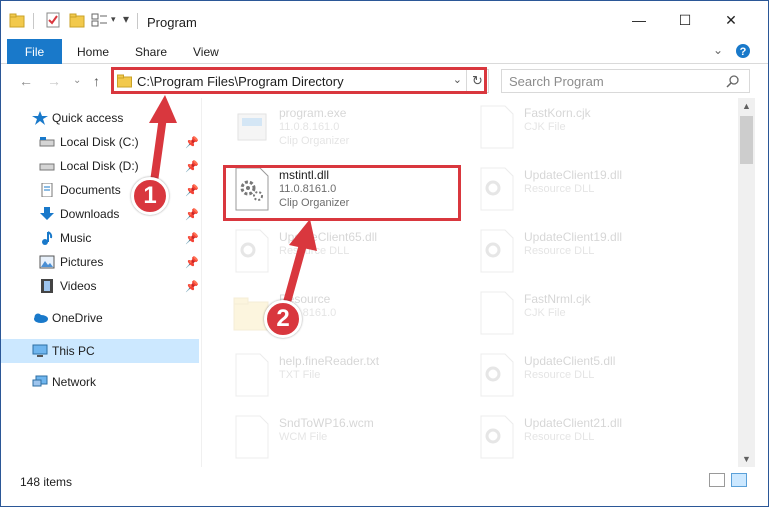  Describe the element at coordinates (150, 196) in the screenshot. I see `step-1-badge: 1` at that location.